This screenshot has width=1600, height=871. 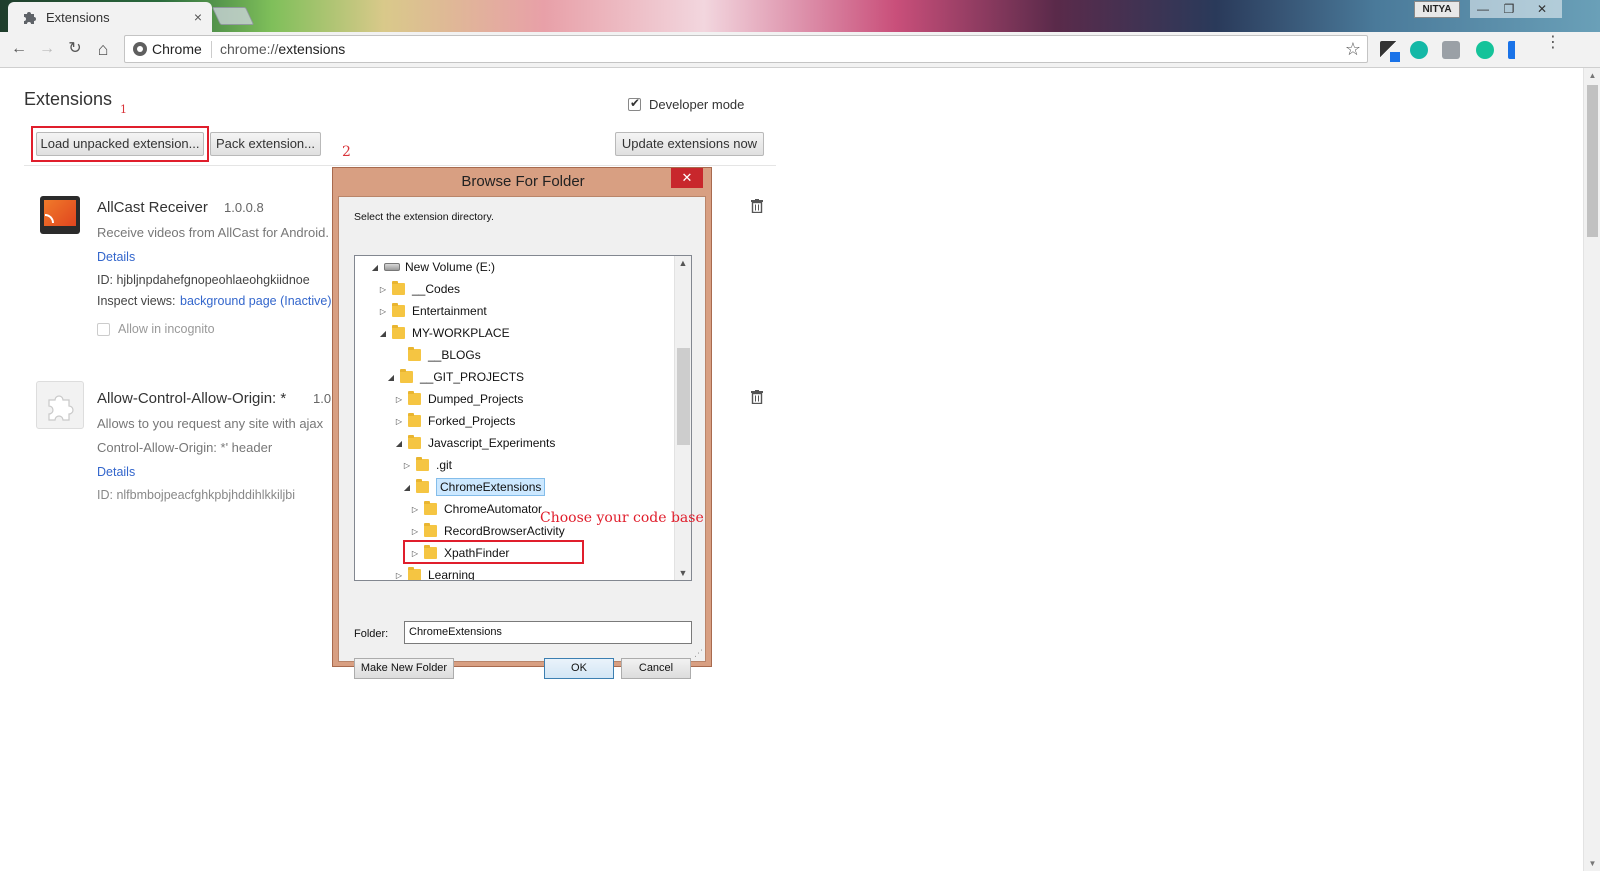 I want to click on dialog-close-button: ✕, so click(x=687, y=178).